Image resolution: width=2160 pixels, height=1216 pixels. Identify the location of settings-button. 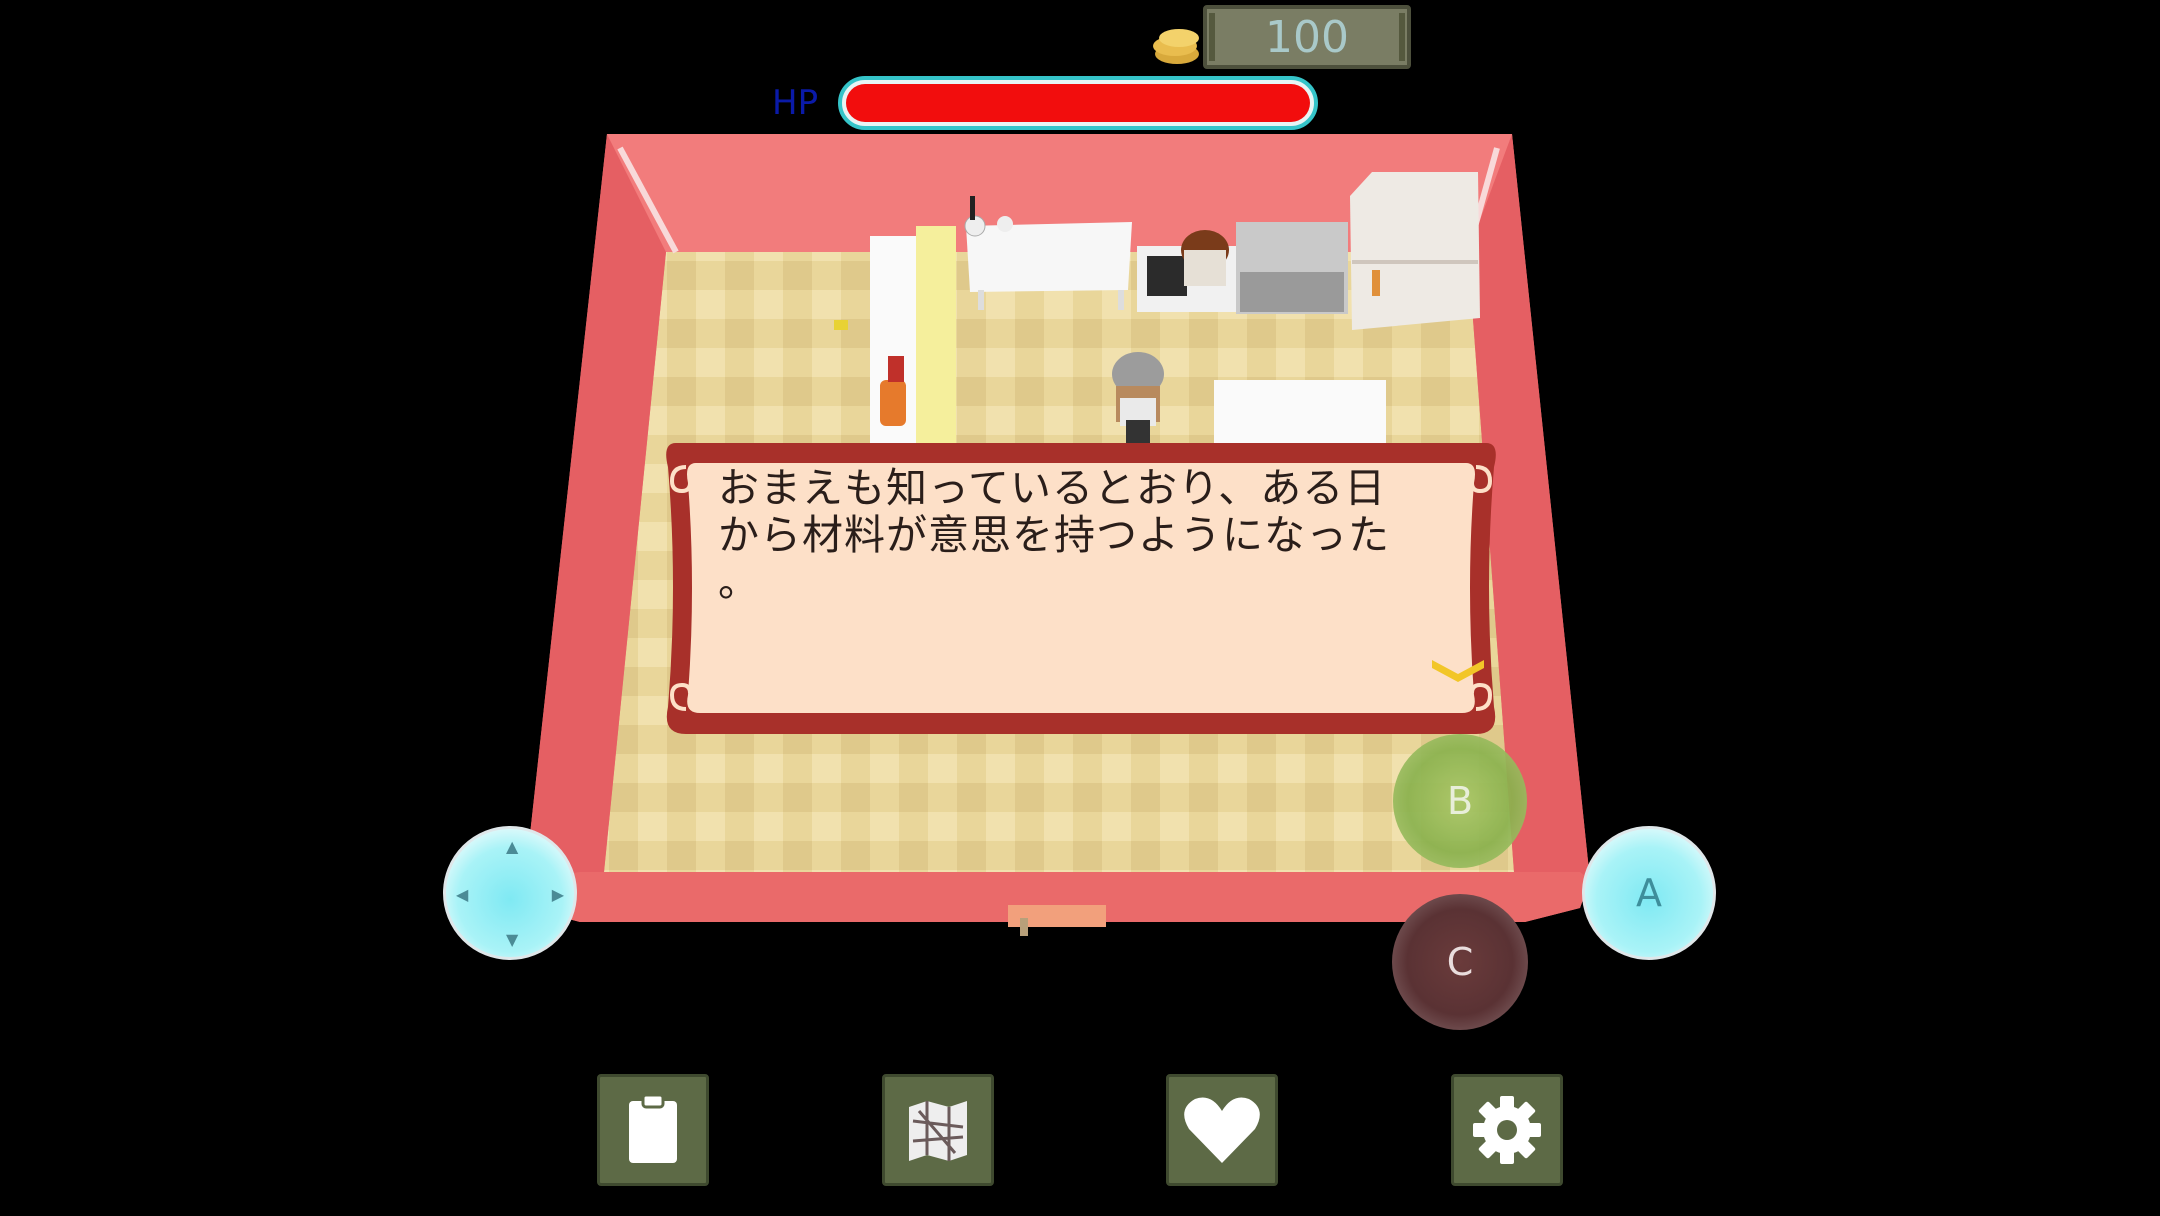
(1507, 1130).